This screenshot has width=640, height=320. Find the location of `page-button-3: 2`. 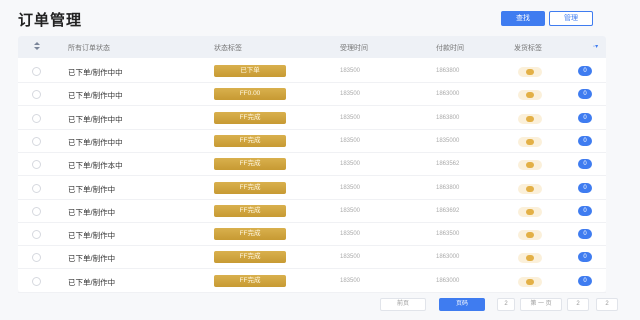

page-button-3: 2 is located at coordinates (578, 304).